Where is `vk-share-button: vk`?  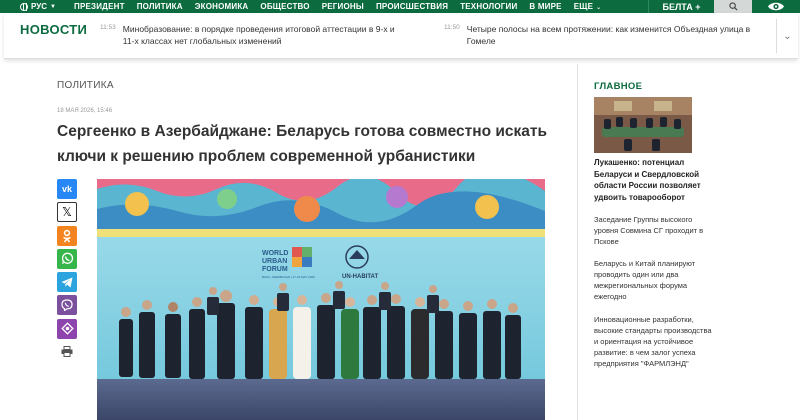 vk-share-button: vk is located at coordinates (67, 189).